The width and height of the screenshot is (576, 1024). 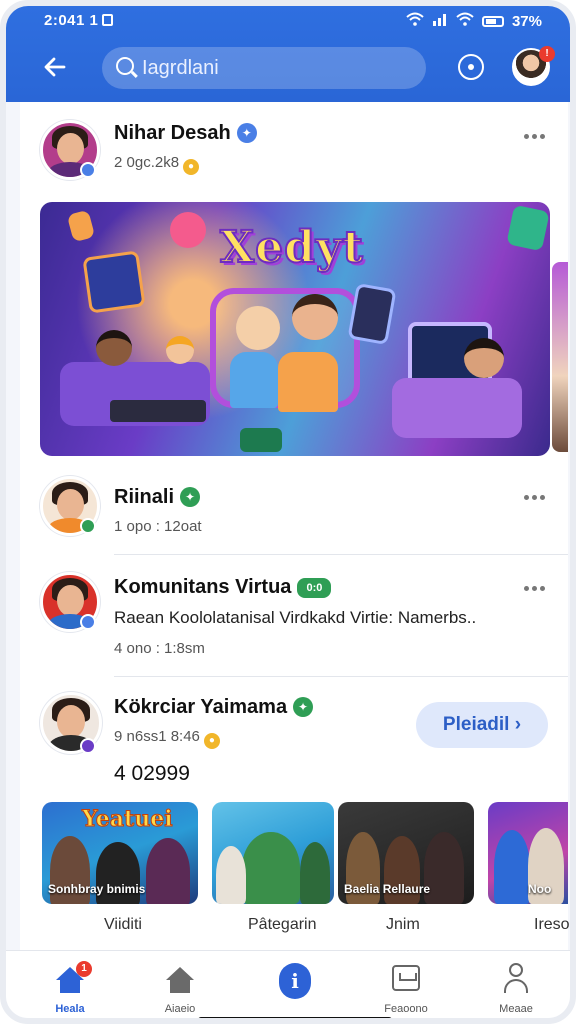 What do you see at coordinates (387, 889) in the screenshot?
I see `thumbnail-caption: Baelia Rellaure` at bounding box center [387, 889].